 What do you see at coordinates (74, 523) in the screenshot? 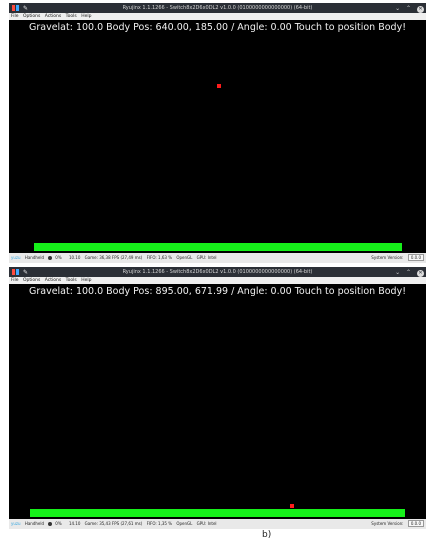
I see `fps-counter: 14.10` at bounding box center [74, 523].